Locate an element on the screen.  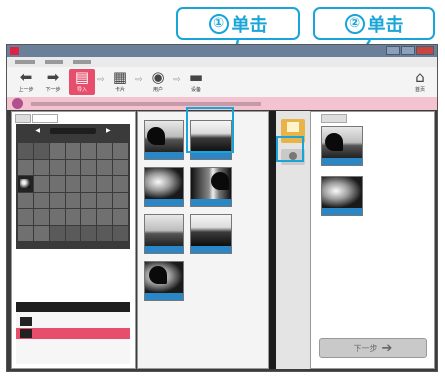
minimize-button is located at coordinates (393, 50).